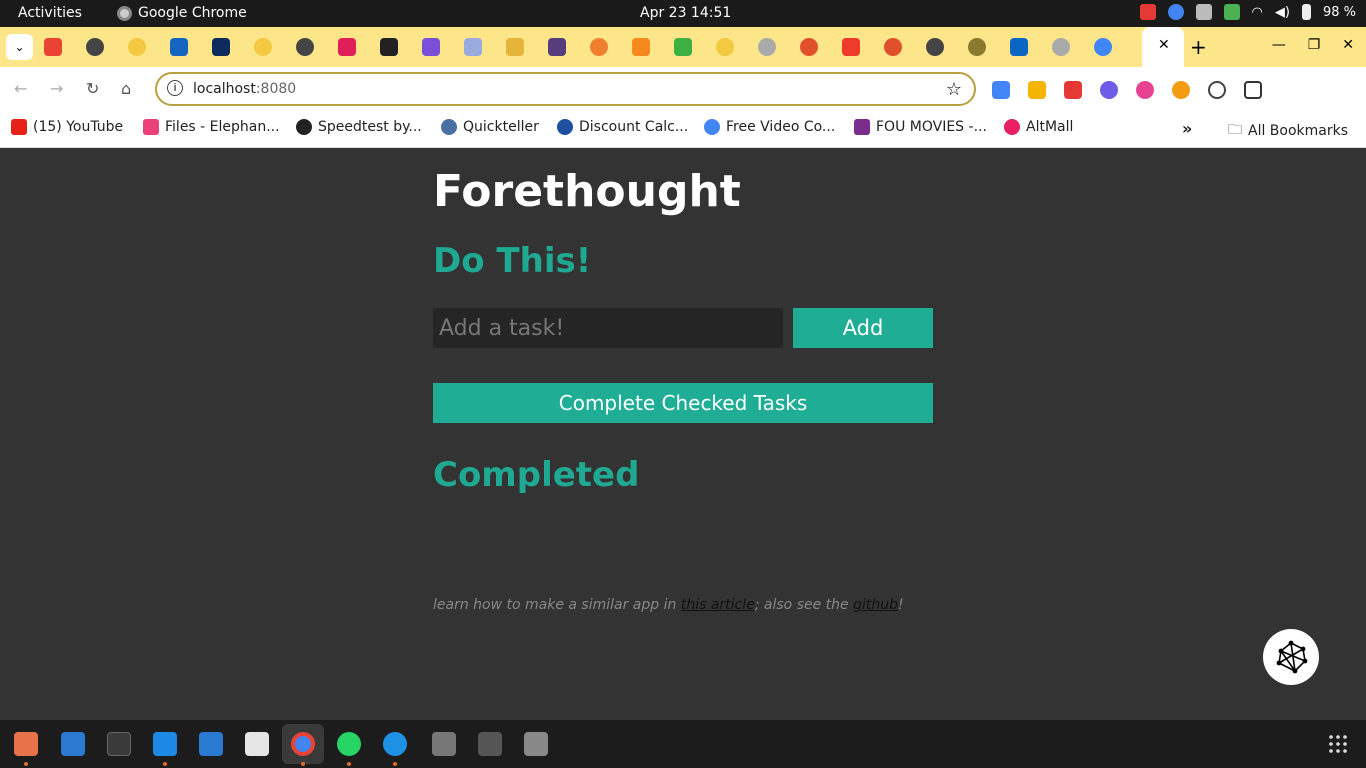  What do you see at coordinates (1282, 12) in the screenshot?
I see `volume-icon: ◀)` at bounding box center [1282, 12].